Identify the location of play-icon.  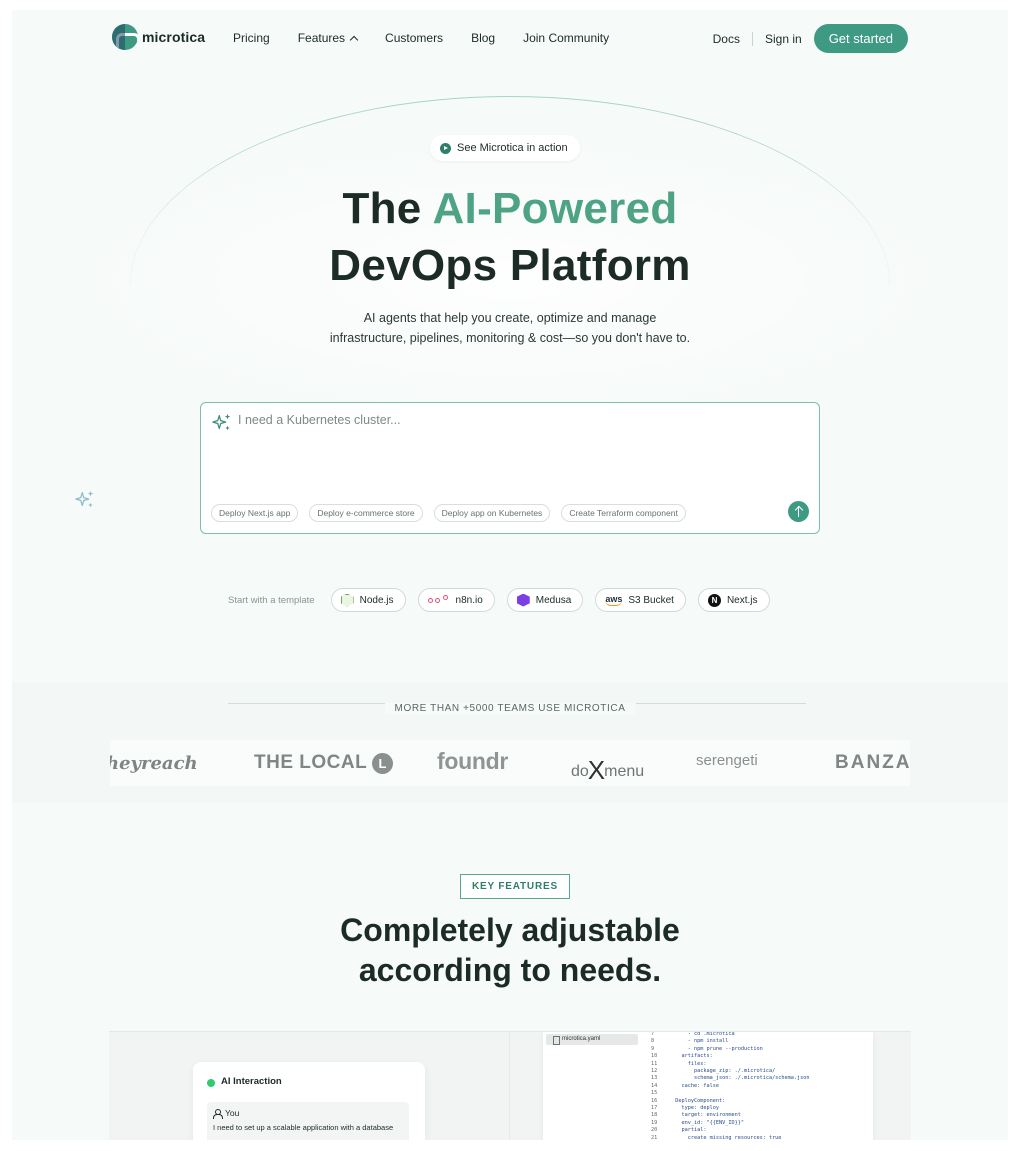
(445, 148).